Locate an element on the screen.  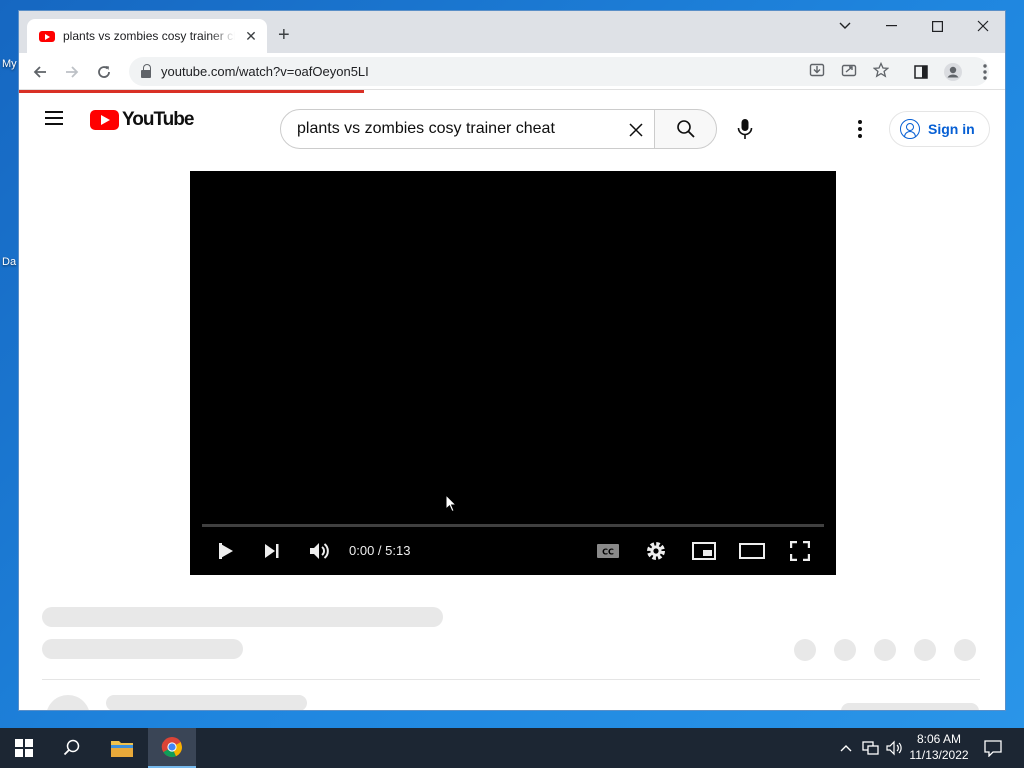
mute-button is located at coordinates (319, 551).